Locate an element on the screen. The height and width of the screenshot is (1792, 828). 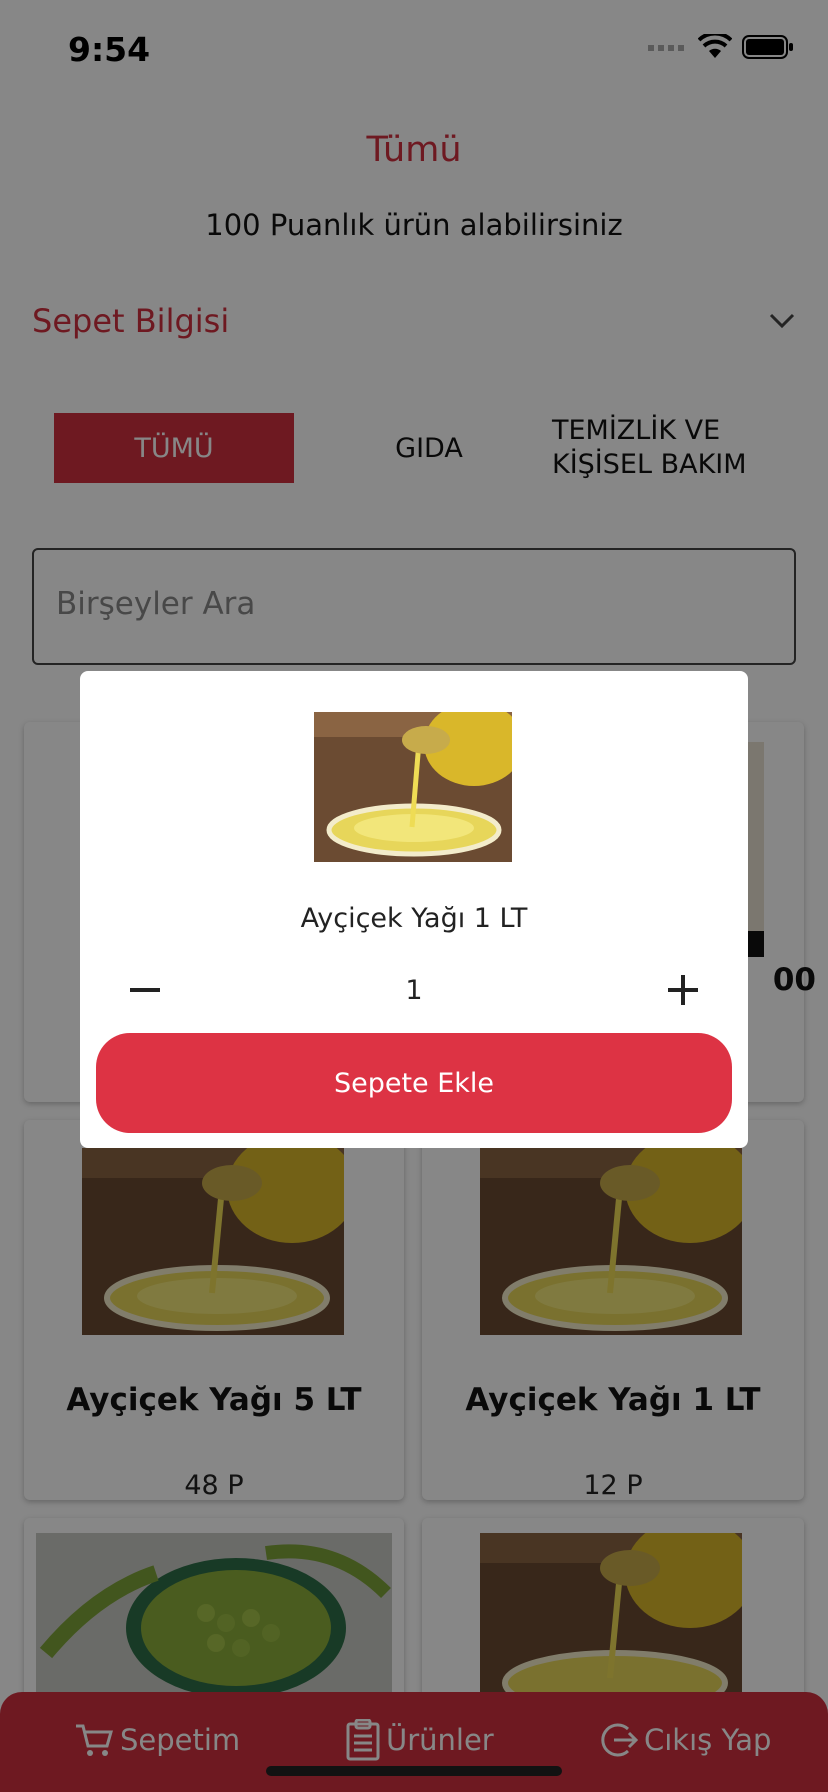
quantity-decrease-button is located at coordinates (145, 990).